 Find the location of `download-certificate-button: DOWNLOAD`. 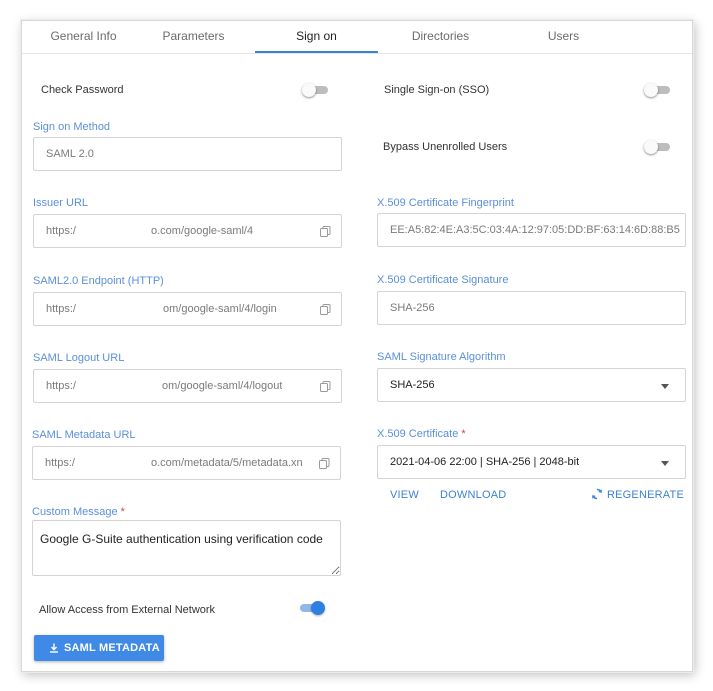

download-certificate-button: DOWNLOAD is located at coordinates (473, 495).